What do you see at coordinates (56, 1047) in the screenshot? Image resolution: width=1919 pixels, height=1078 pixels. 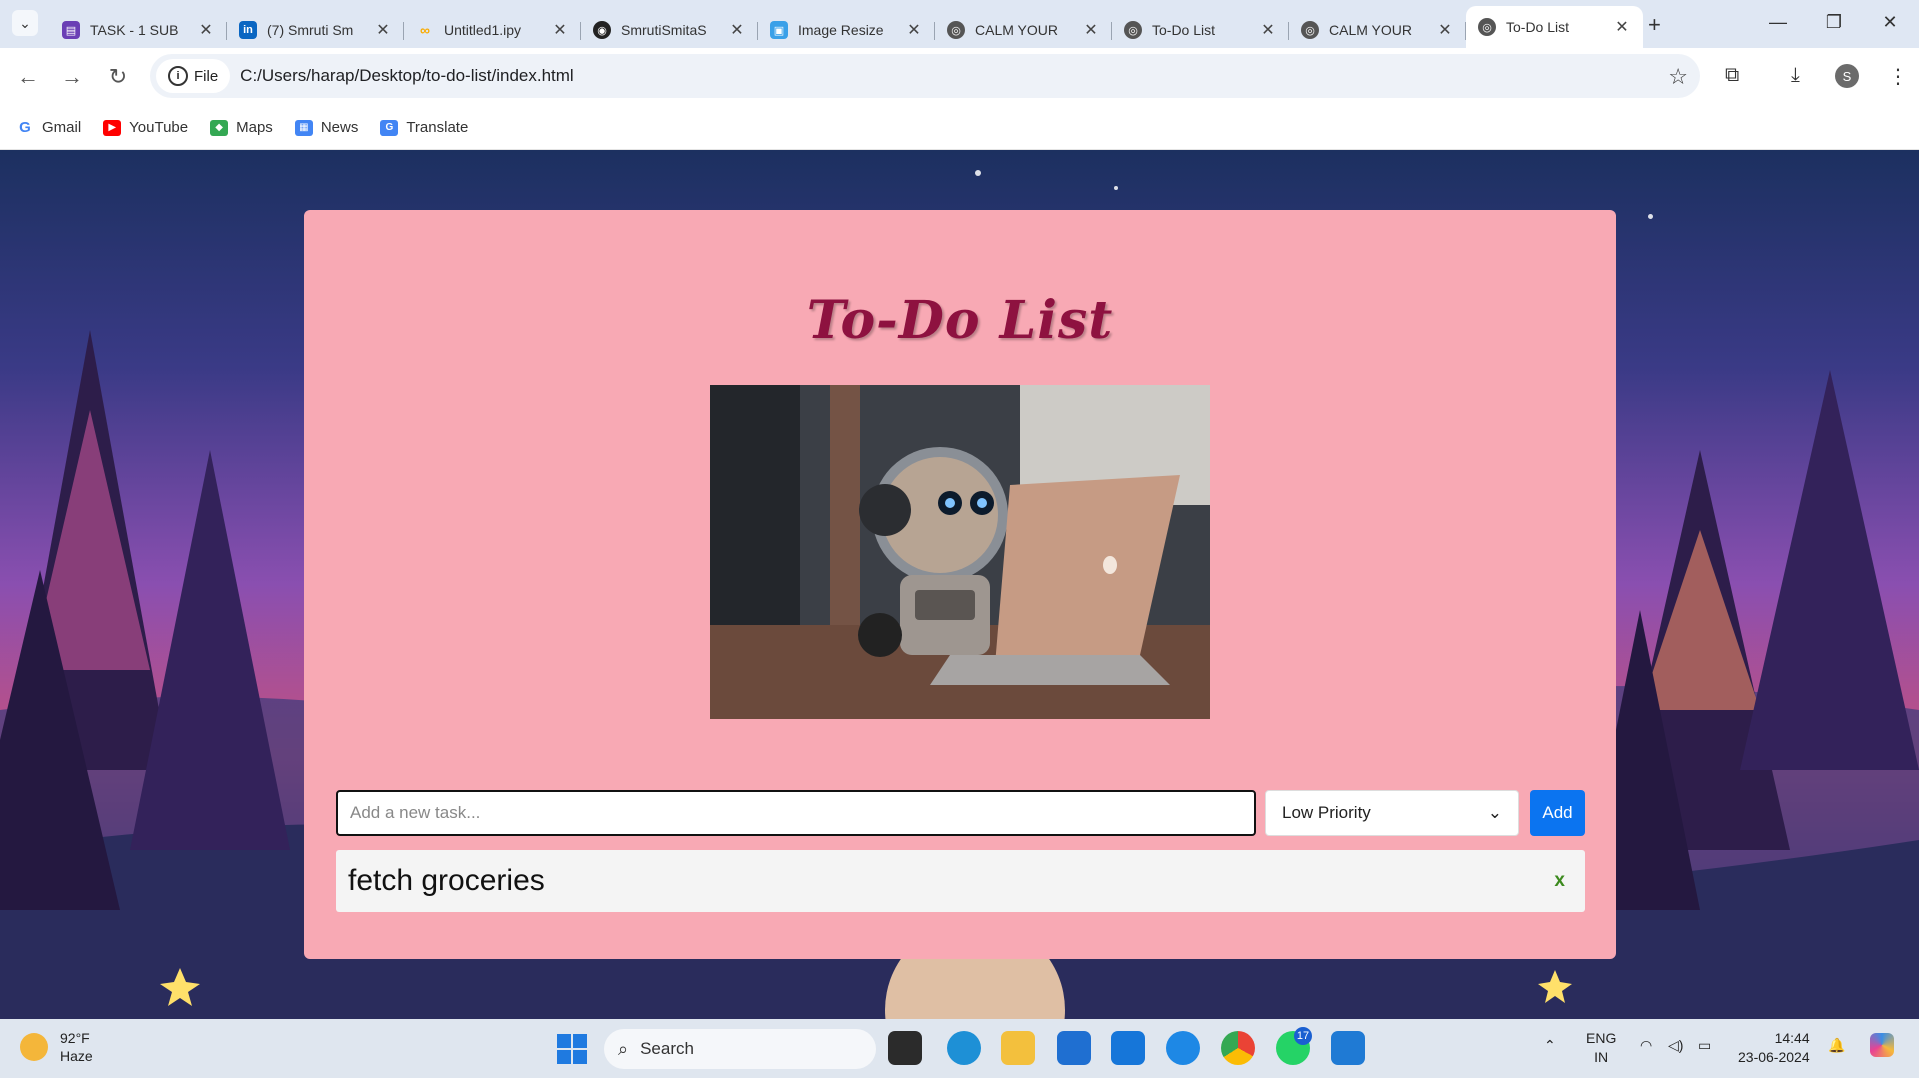 I see `weather-widget: 92°F Haze` at bounding box center [56, 1047].